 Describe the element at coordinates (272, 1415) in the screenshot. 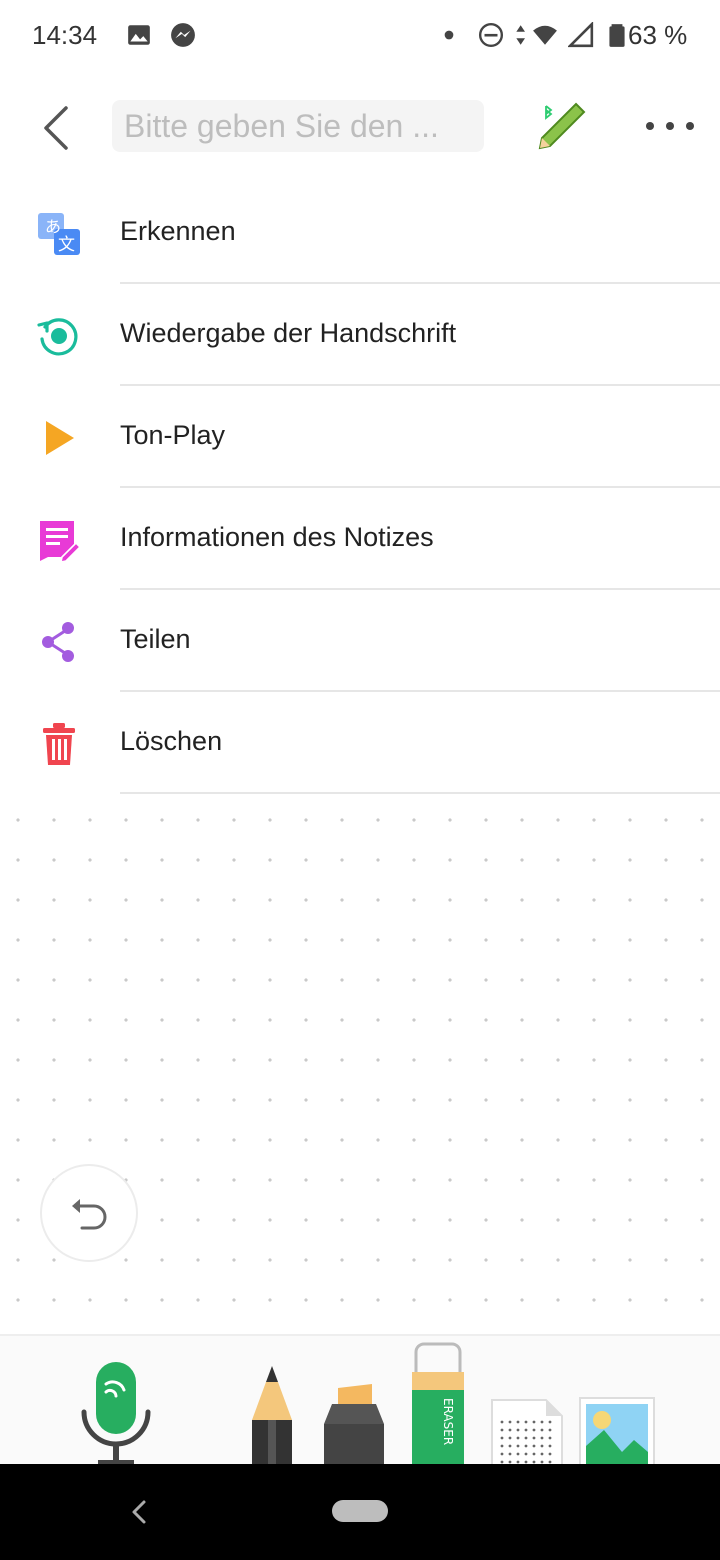

I see `pencil-tool` at that location.